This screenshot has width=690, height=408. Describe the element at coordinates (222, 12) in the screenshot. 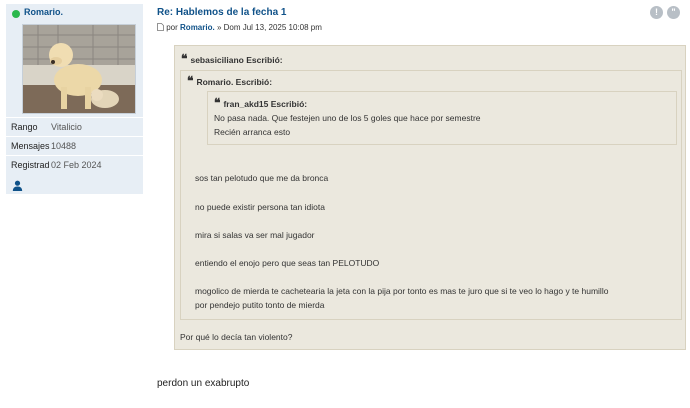

I see `post-title: Re: Hablemos de la fecha 1` at that location.